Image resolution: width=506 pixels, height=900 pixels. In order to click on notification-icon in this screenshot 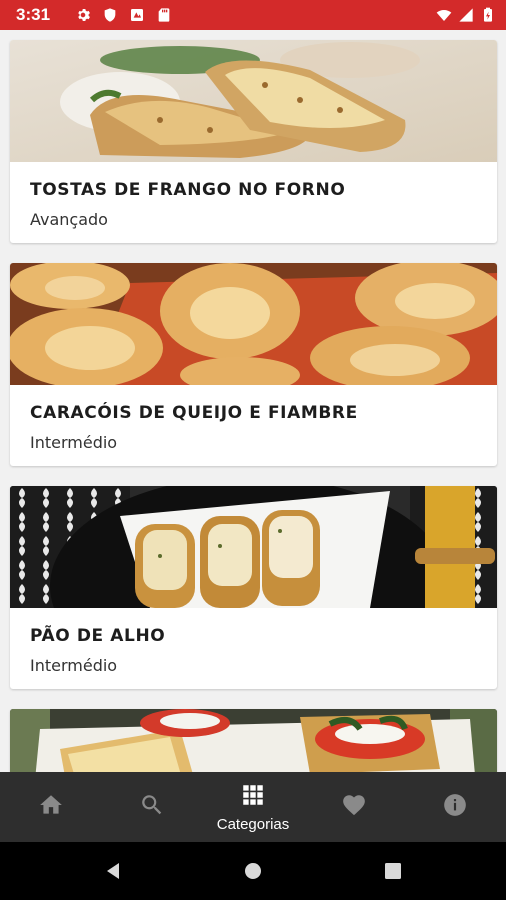, I will do `click(137, 15)`.